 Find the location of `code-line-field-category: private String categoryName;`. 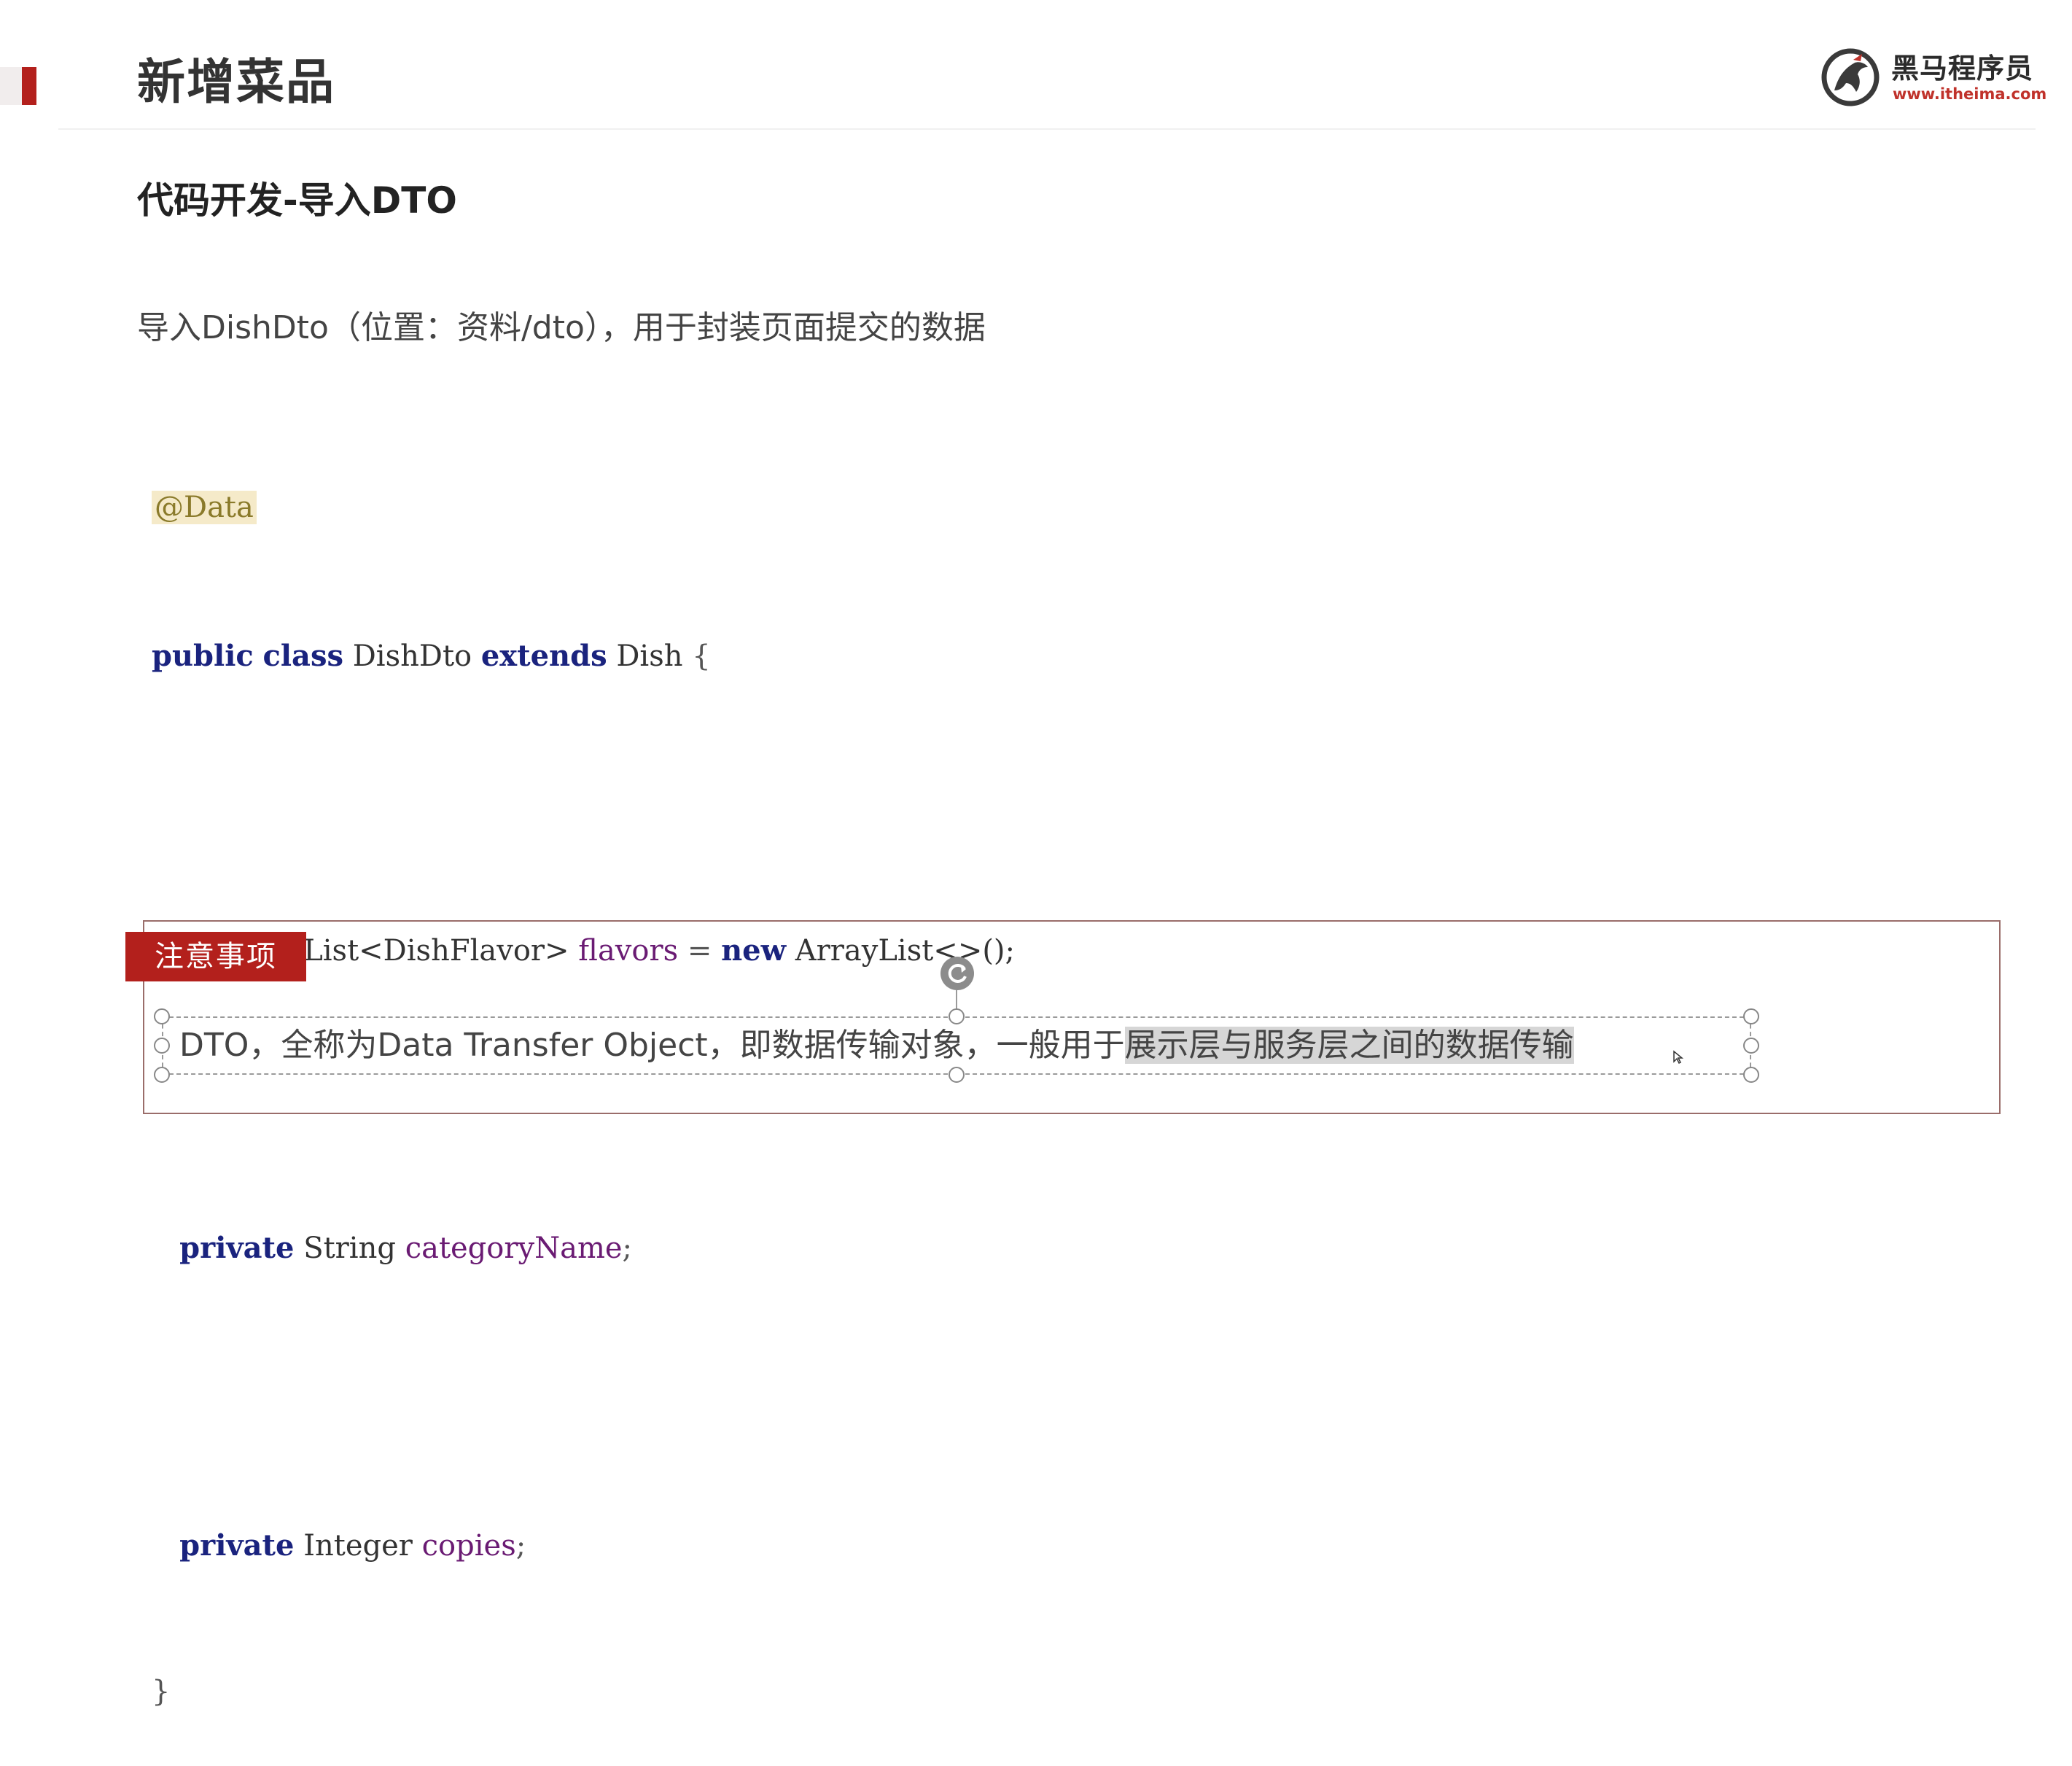

code-line-field-category: private String categoryName; is located at coordinates (583, 1248).